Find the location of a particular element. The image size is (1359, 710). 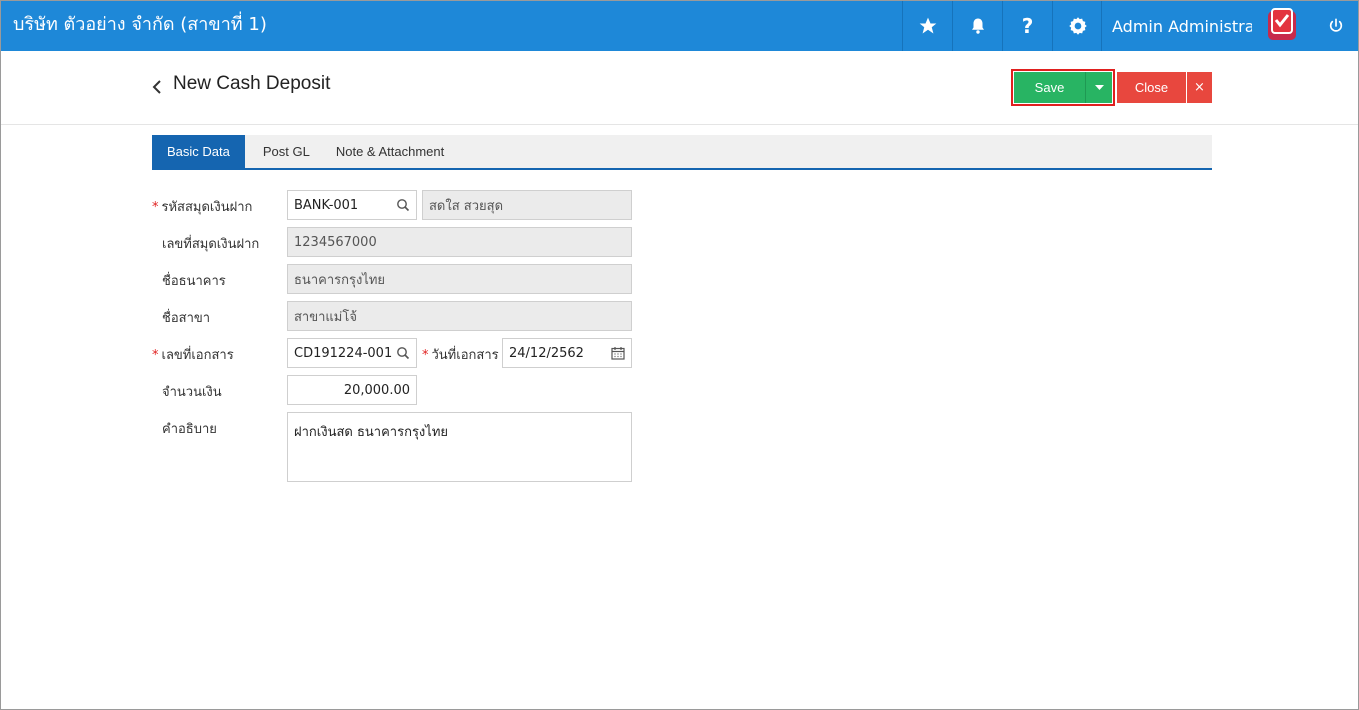

save-dropdown-button is located at coordinates (1098, 87).